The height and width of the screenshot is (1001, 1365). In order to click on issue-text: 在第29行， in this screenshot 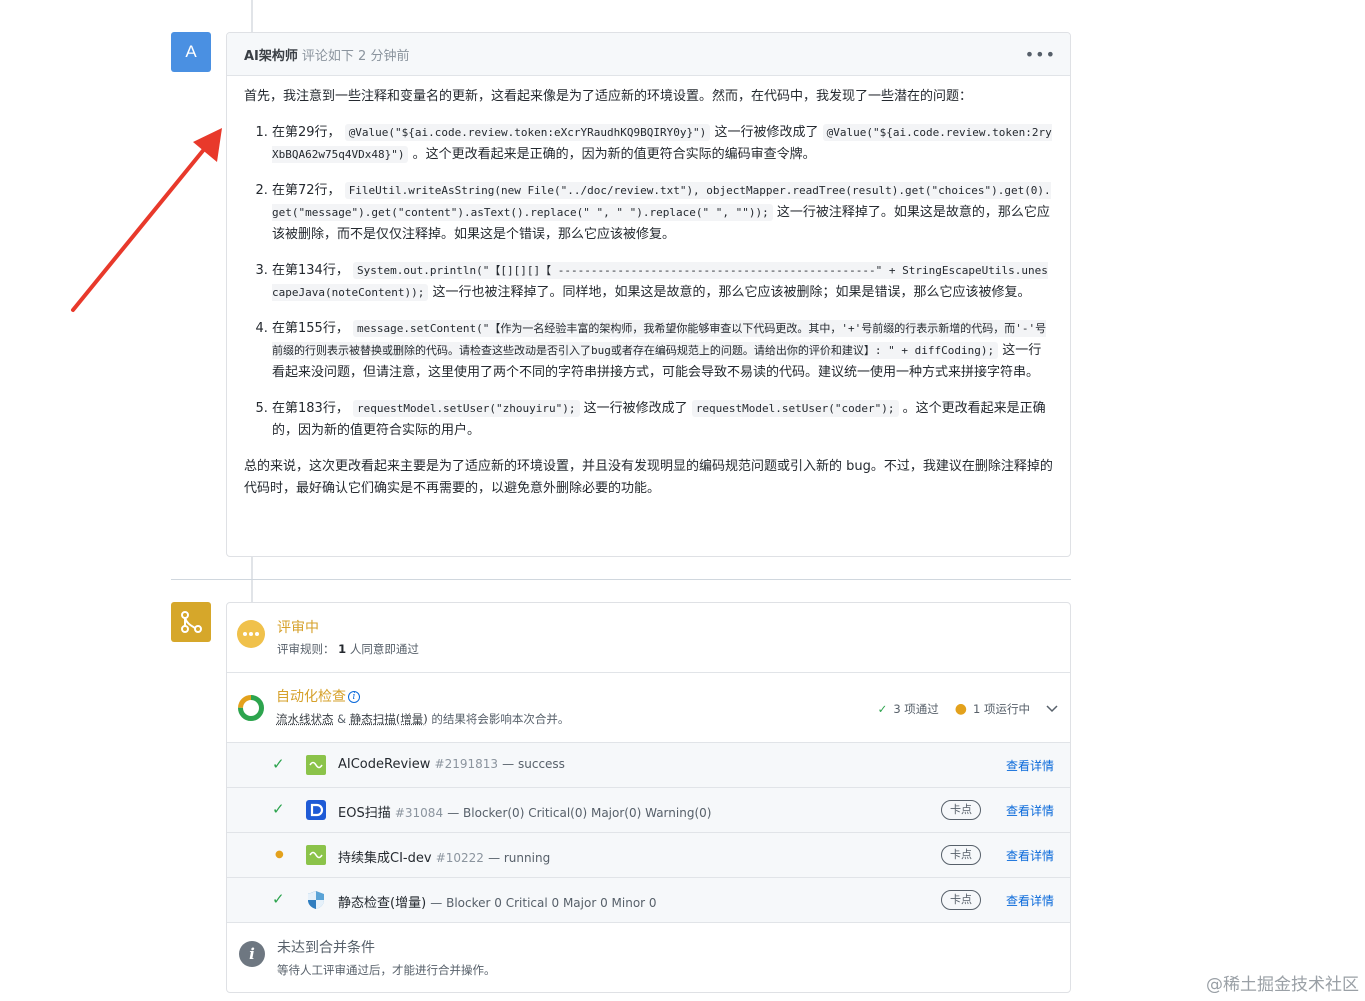, I will do `click(306, 132)`.